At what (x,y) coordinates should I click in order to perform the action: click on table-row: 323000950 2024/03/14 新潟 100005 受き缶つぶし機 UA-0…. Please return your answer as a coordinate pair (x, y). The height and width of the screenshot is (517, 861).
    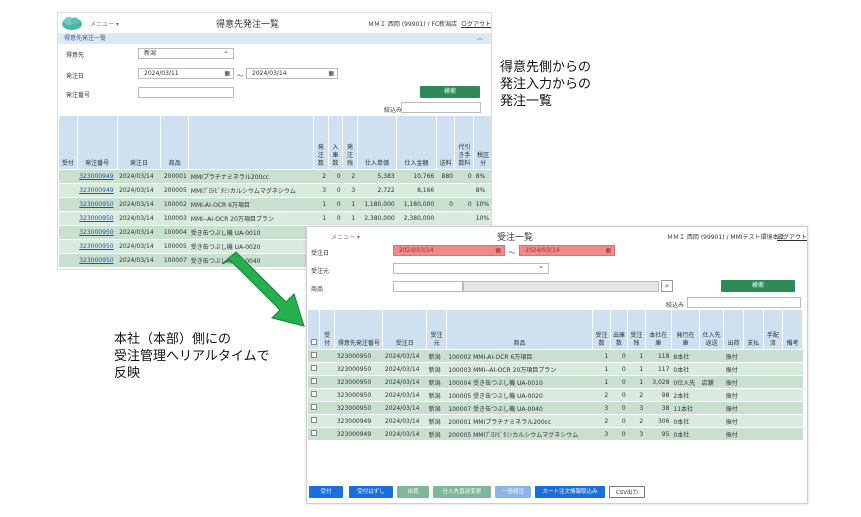
    Looking at the image, I should click on (555, 395).